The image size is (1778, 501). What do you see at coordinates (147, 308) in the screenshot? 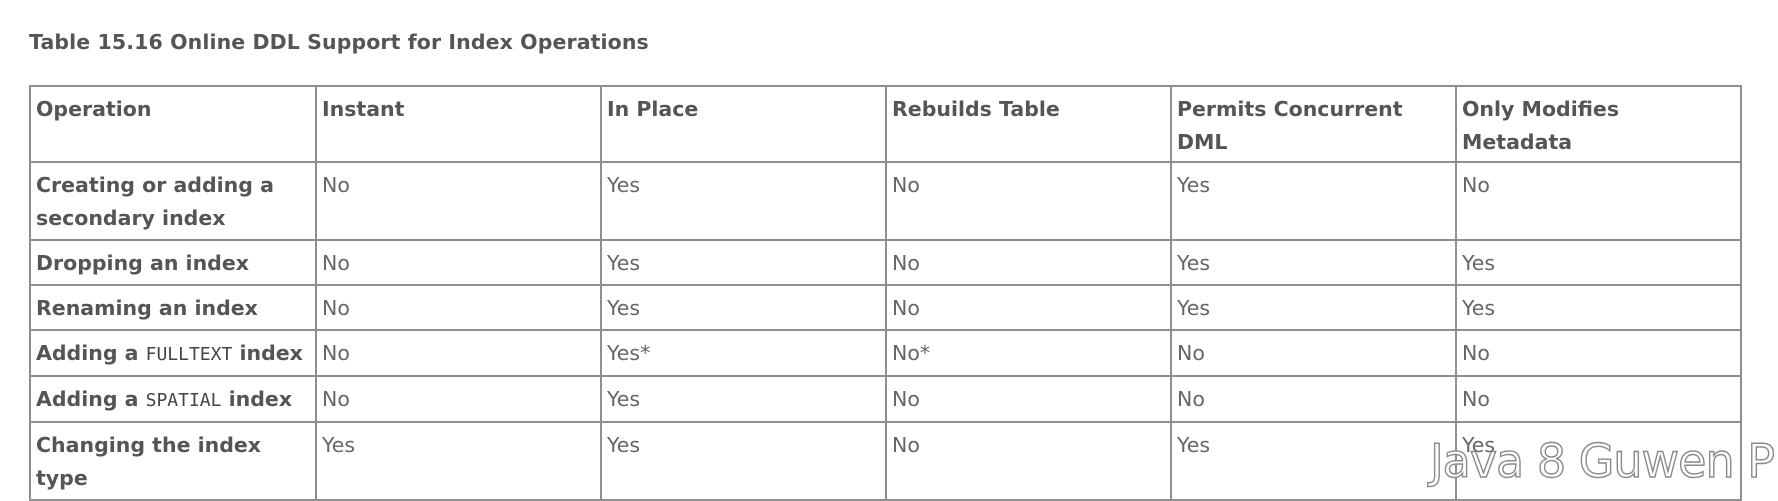
I see `operation-text: Renaming an index` at bounding box center [147, 308].